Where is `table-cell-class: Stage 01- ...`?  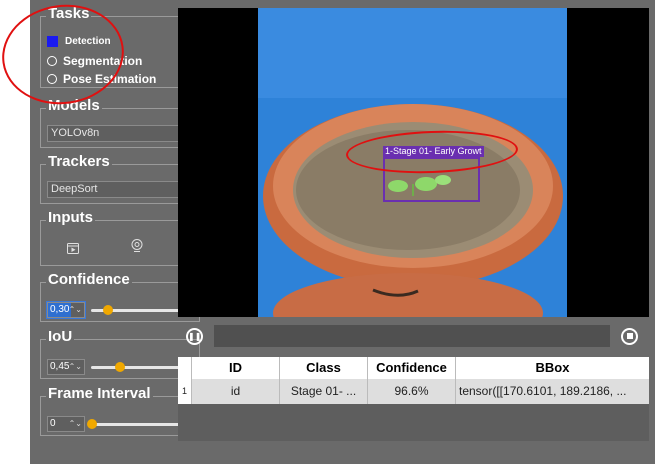 table-cell-class: Stage 01- ... is located at coordinates (324, 391).